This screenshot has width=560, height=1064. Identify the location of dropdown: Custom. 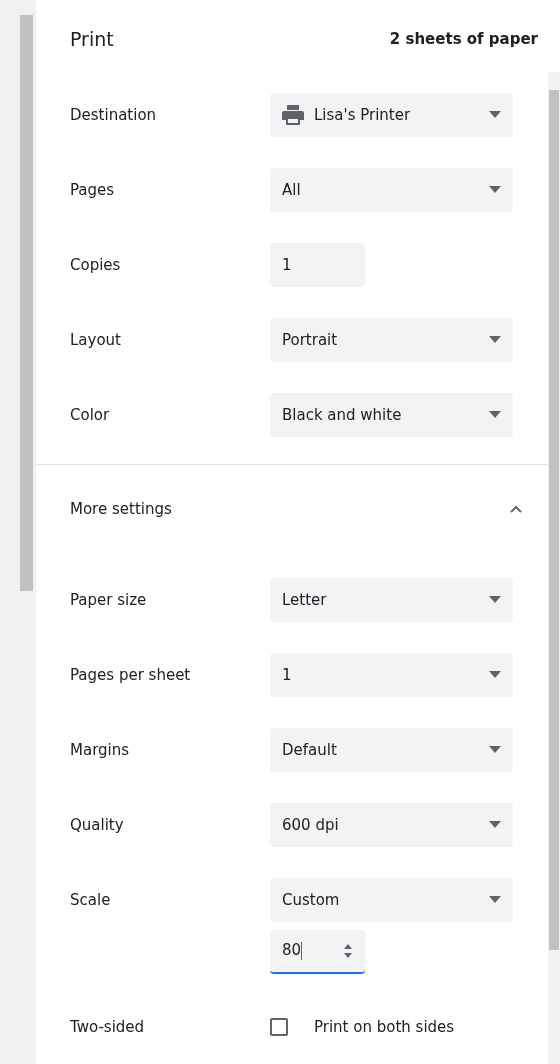
(391, 899).